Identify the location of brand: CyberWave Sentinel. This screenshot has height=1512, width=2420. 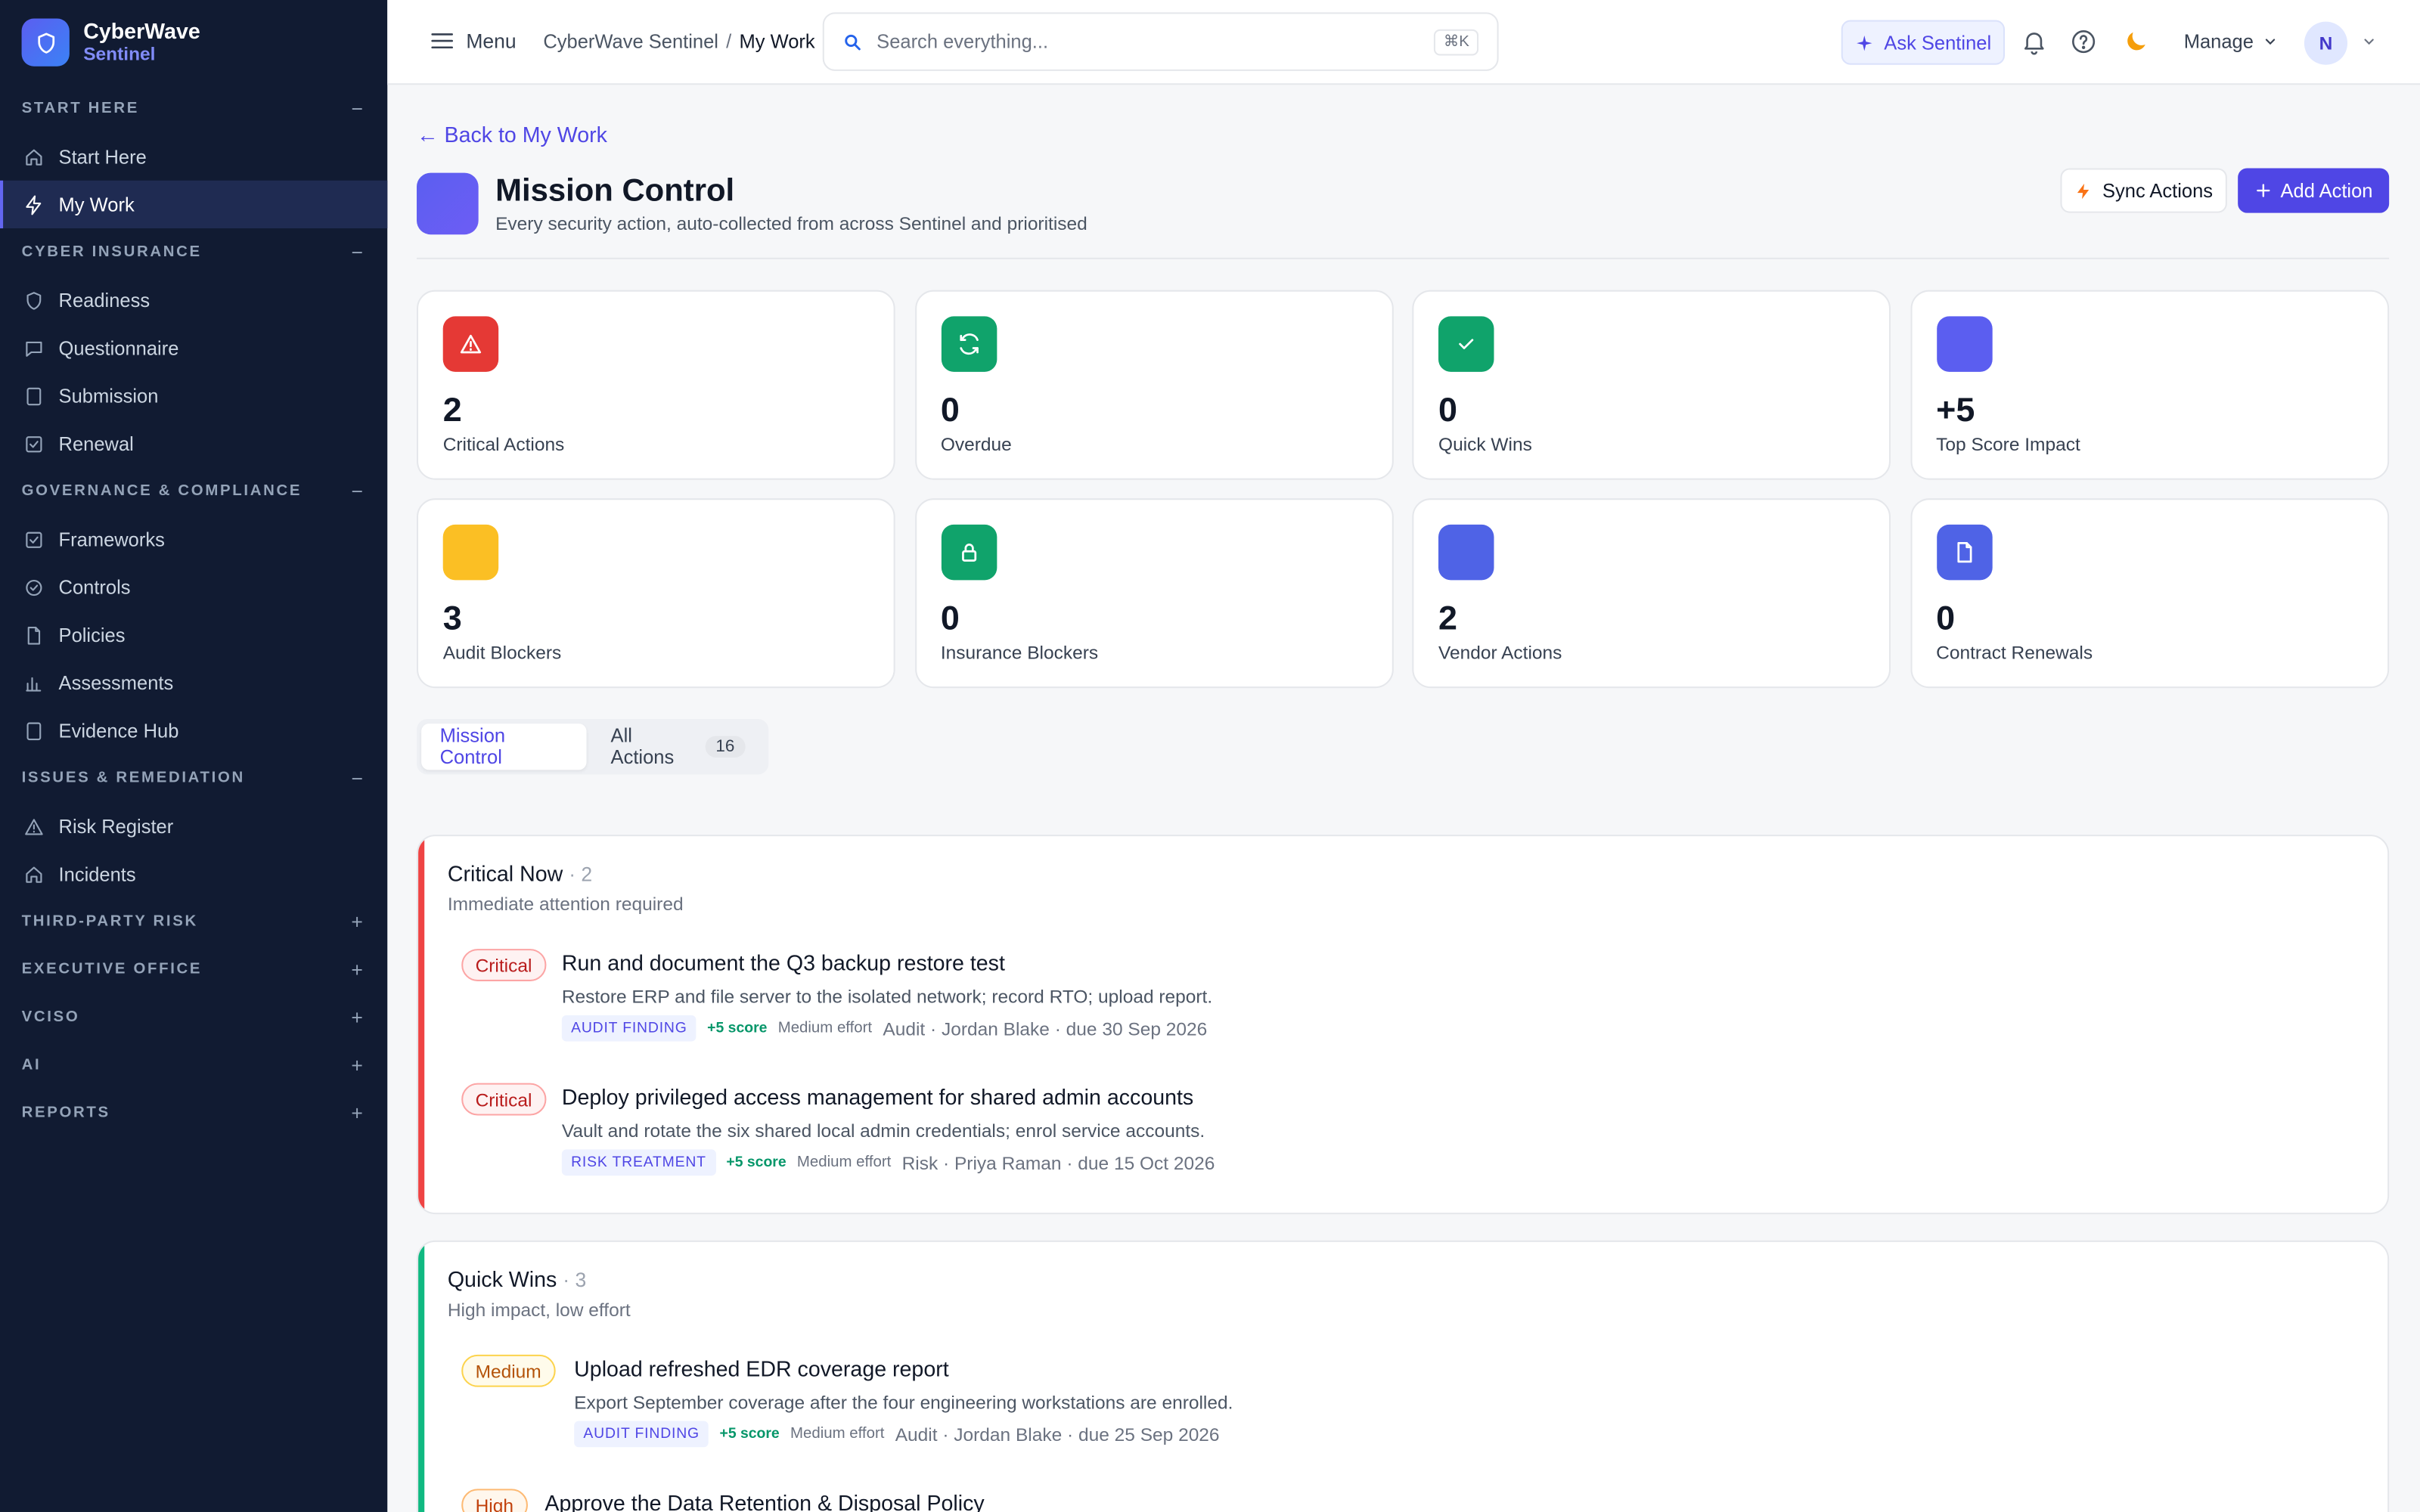
(193, 42).